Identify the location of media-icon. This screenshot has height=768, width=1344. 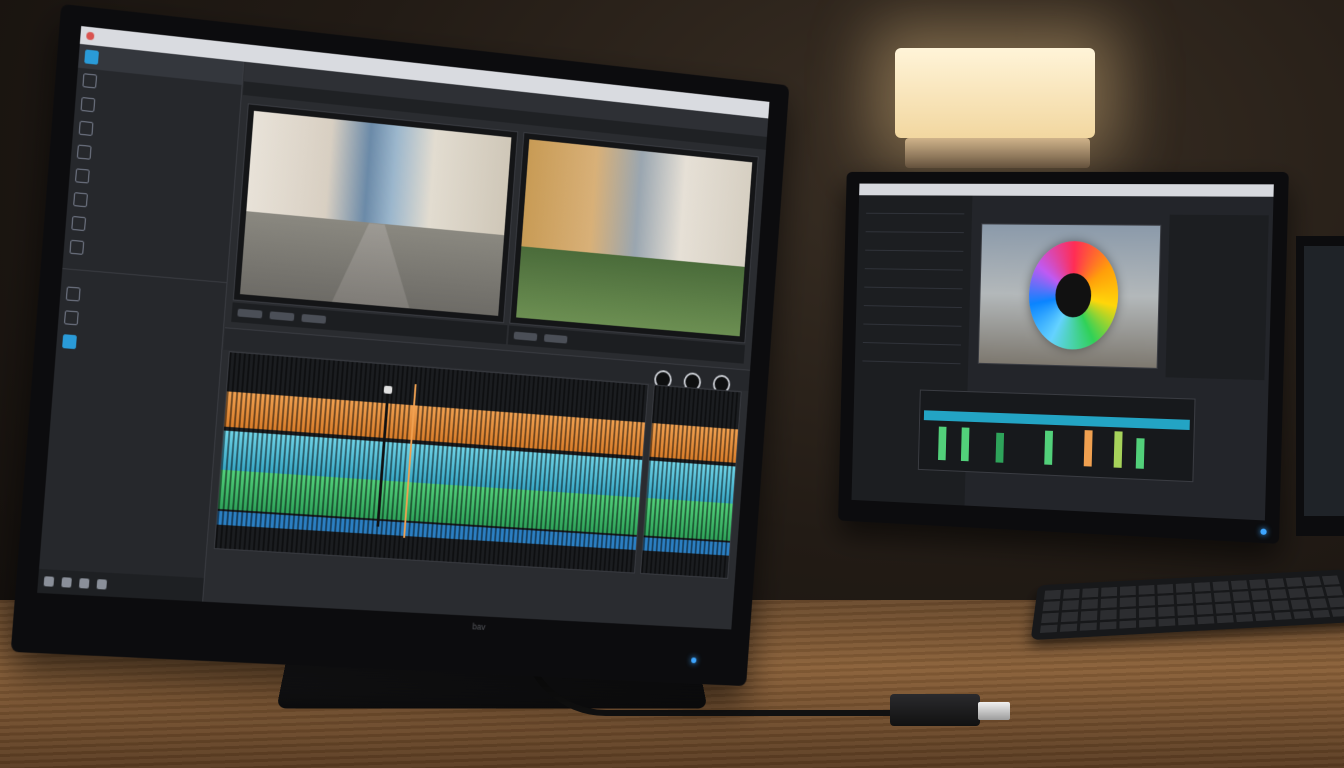
(90, 81).